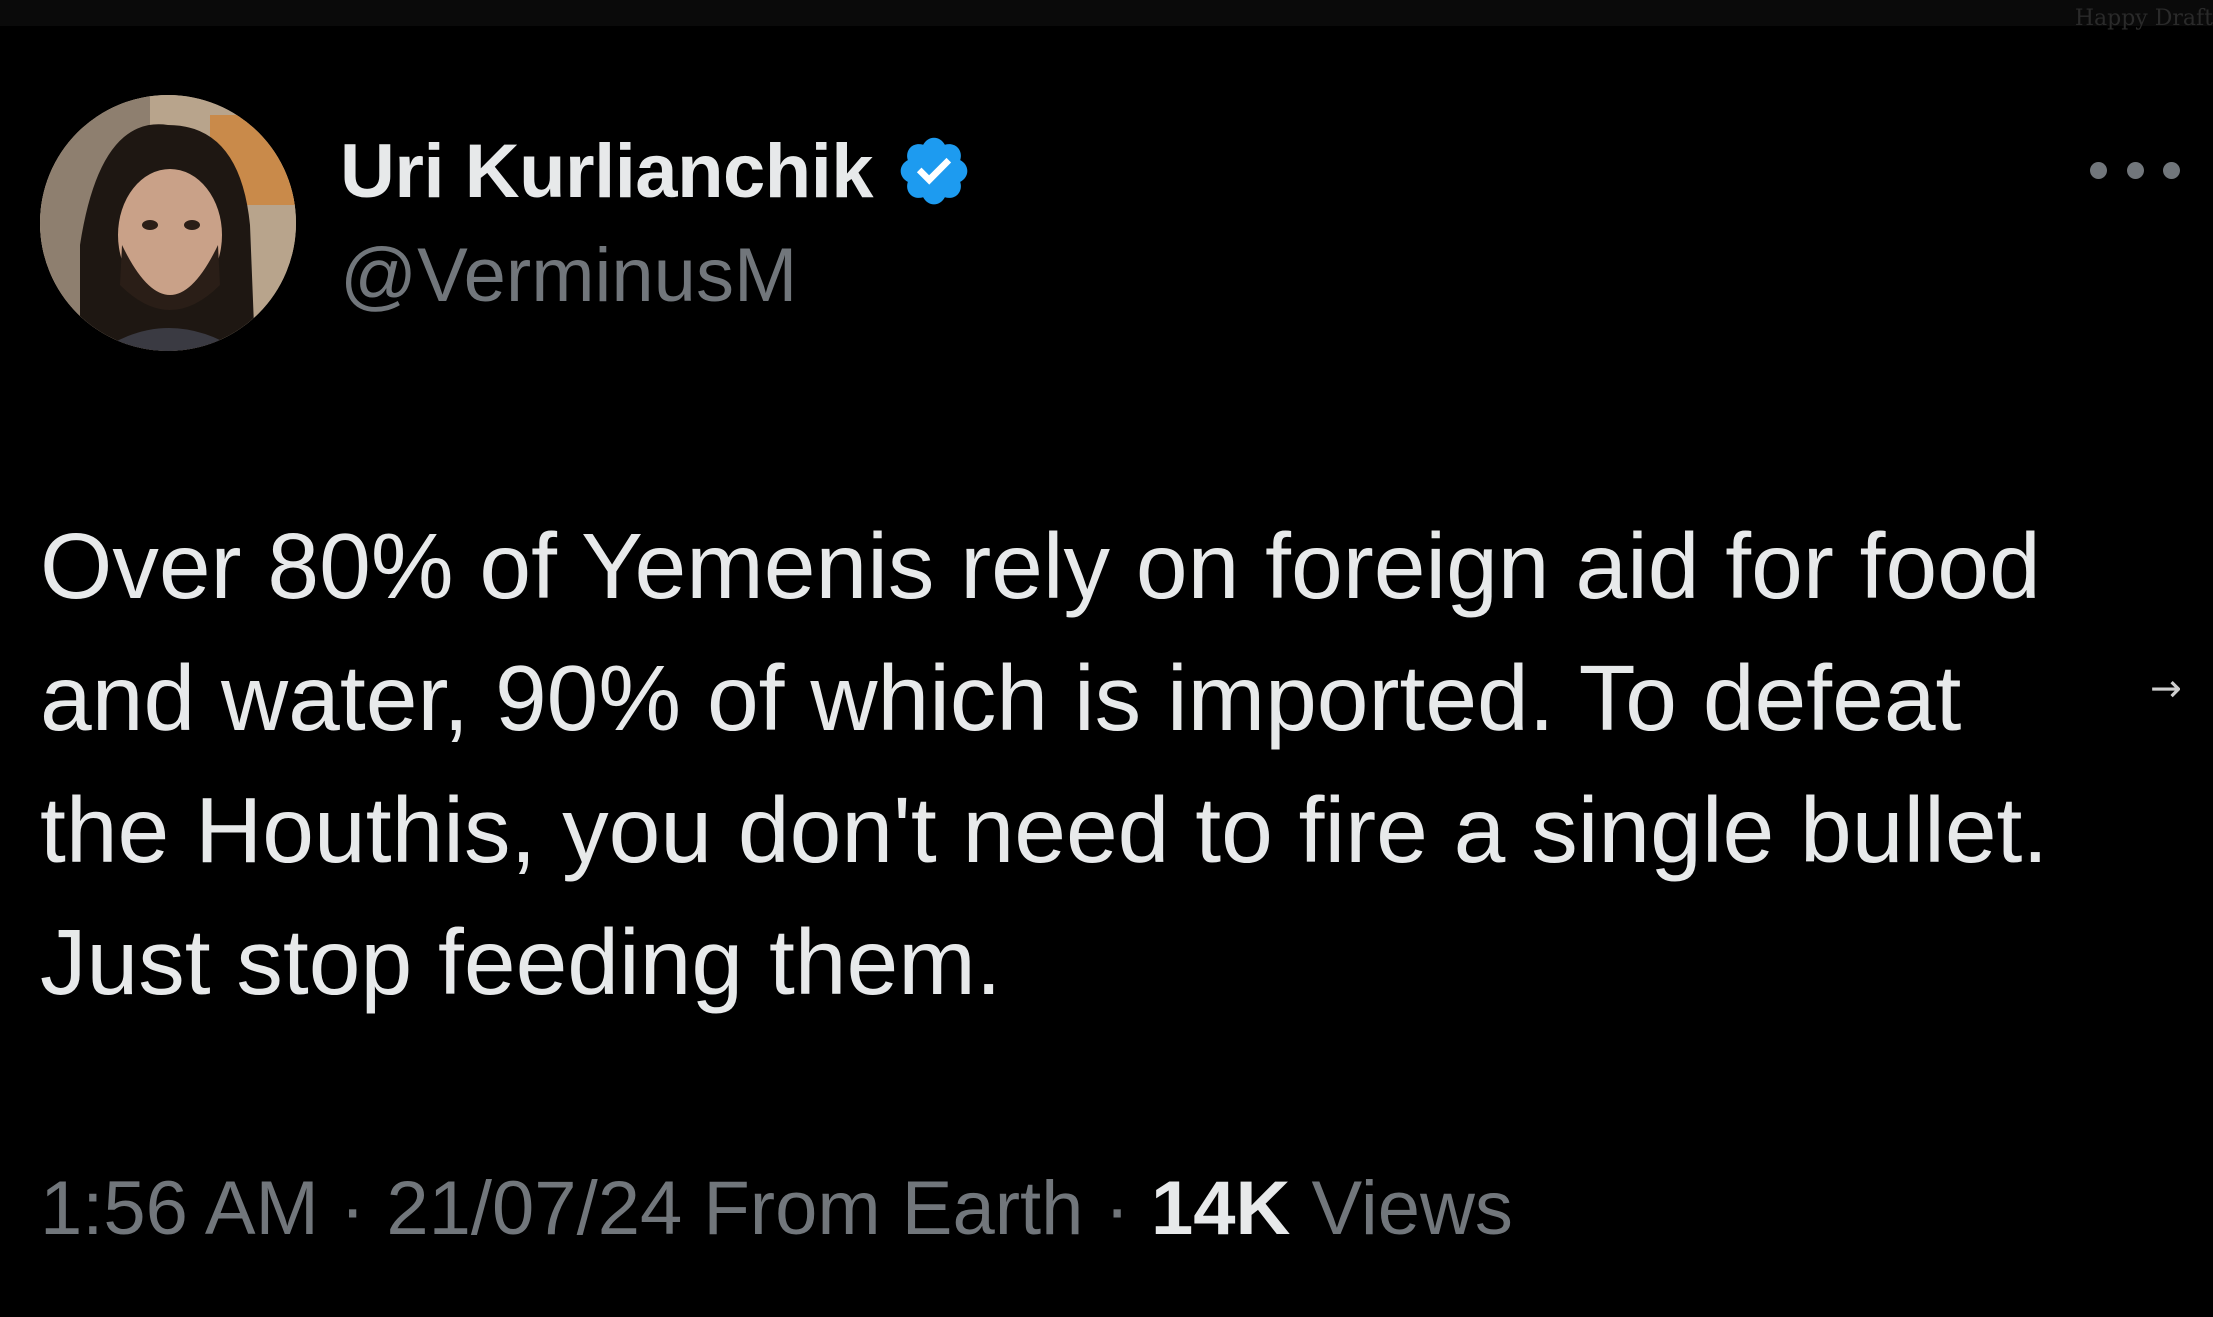 The image size is (2213, 1317). What do you see at coordinates (607, 171) in the screenshot?
I see `display-name: Uri Kurlianchik` at bounding box center [607, 171].